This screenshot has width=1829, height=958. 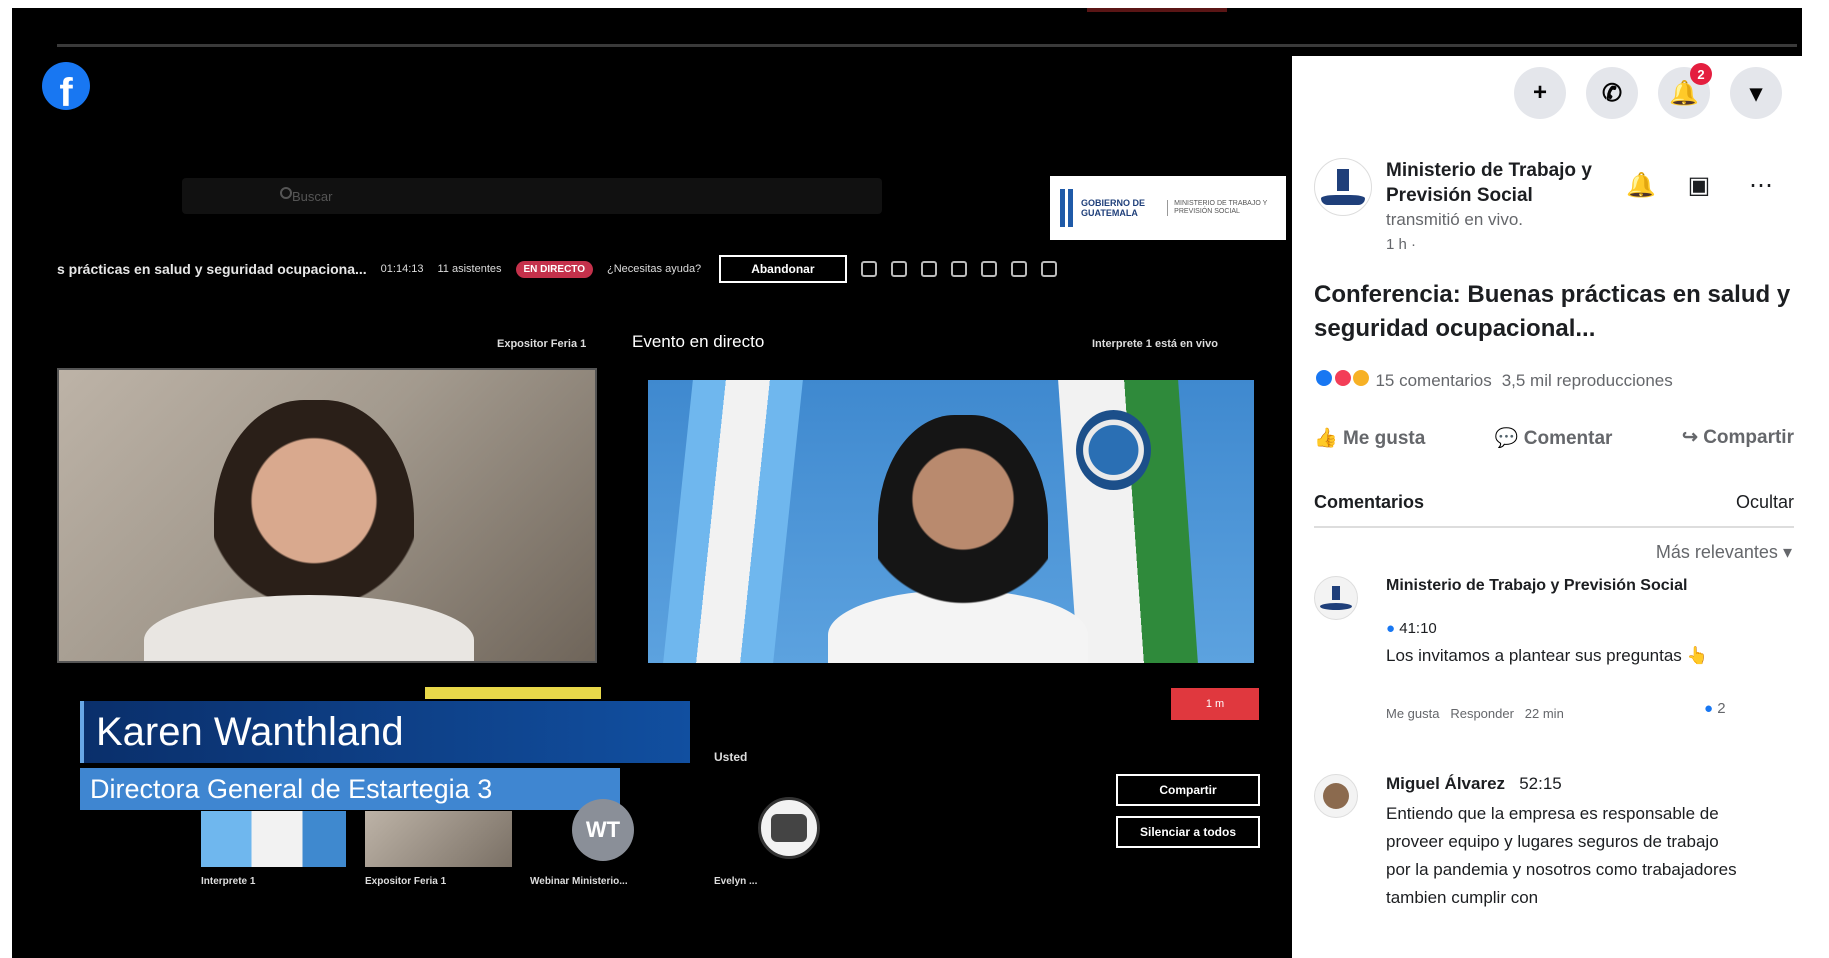 What do you see at coordinates (1048, 269) in the screenshot?
I see `info-icon` at bounding box center [1048, 269].